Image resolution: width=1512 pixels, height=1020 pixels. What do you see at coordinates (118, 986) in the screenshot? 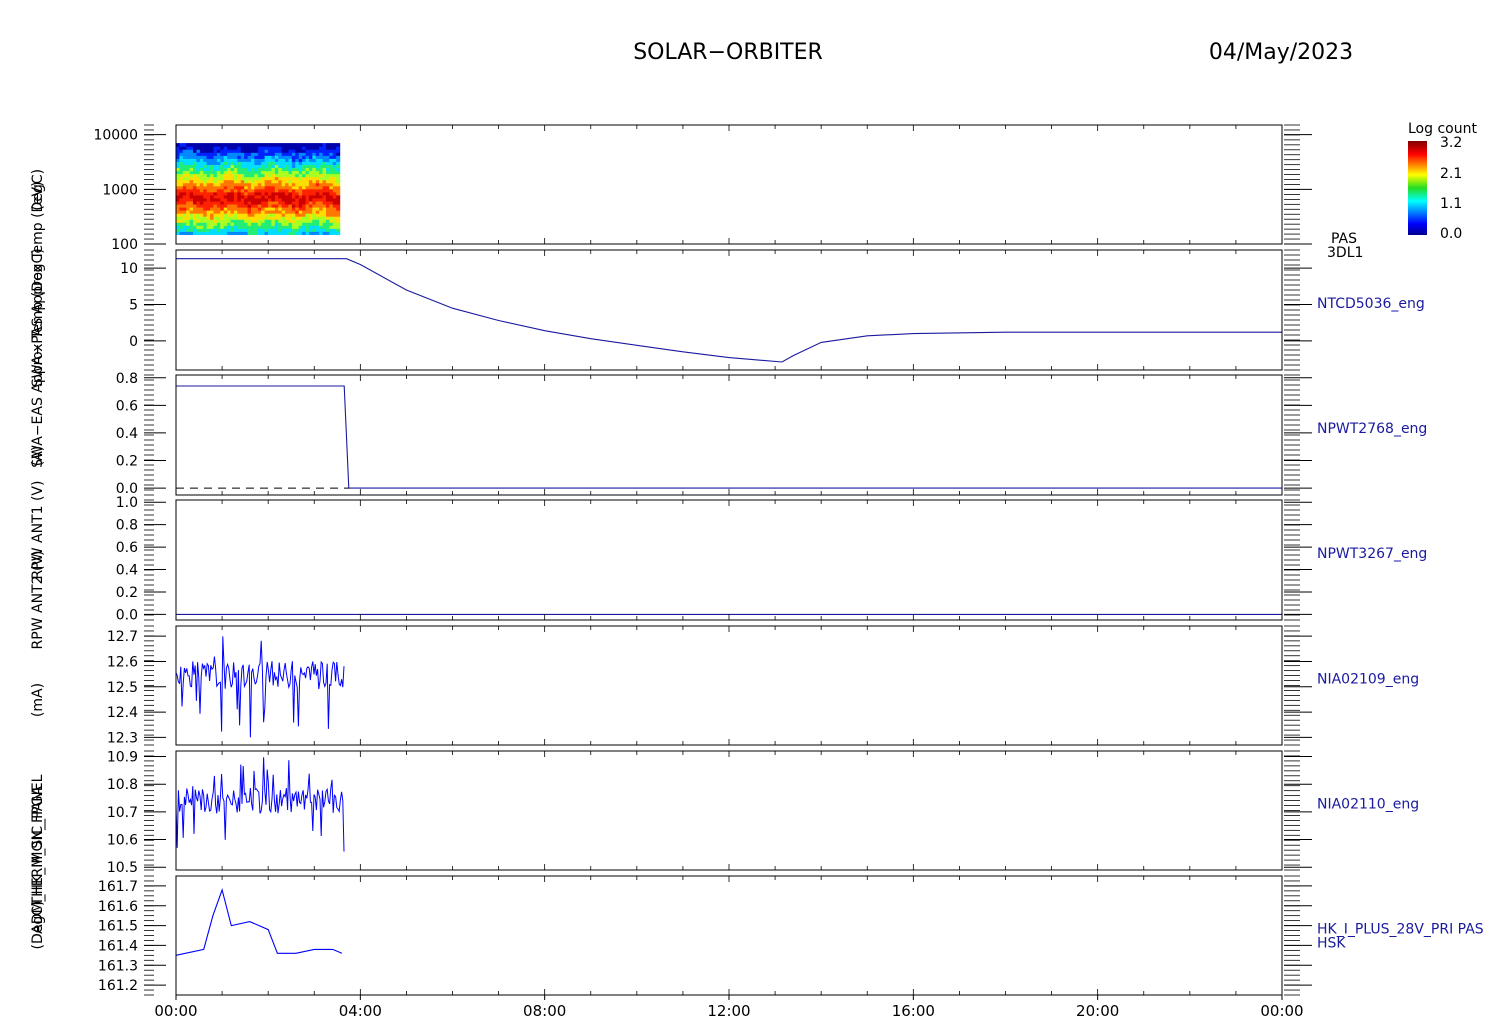
I see `y-tick-label: 161.2` at bounding box center [118, 986].